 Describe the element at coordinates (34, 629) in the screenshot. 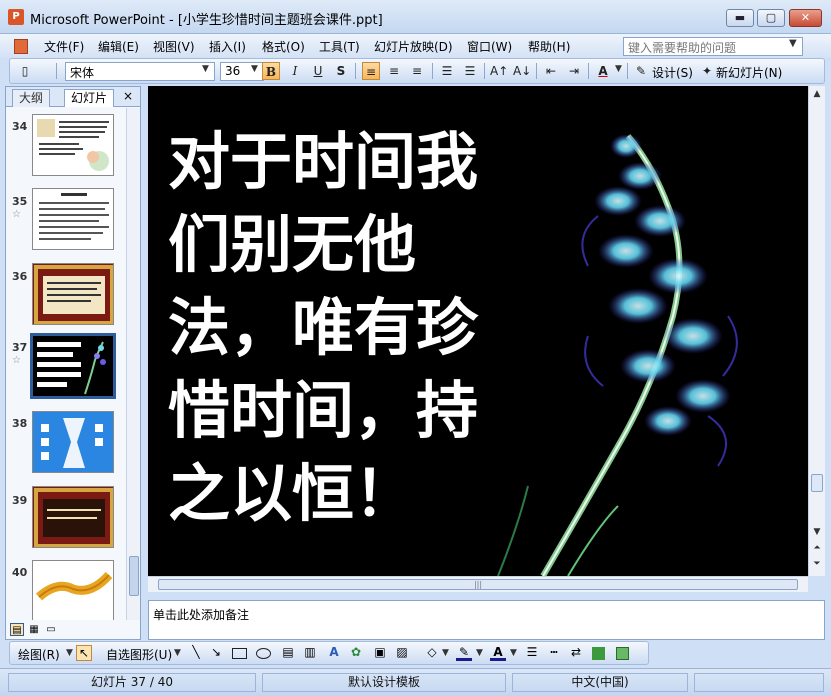

I see `slide-sorter-icon: ▦` at that location.